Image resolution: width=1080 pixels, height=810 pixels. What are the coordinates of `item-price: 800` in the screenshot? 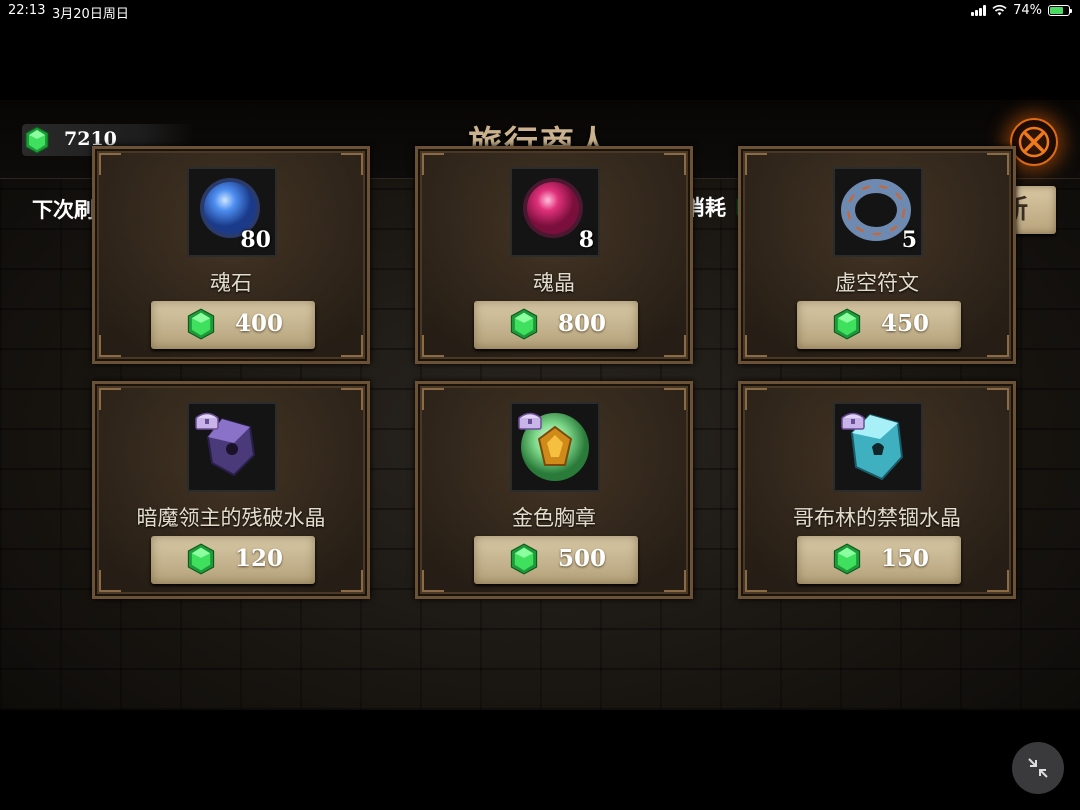 It's located at (582, 323).